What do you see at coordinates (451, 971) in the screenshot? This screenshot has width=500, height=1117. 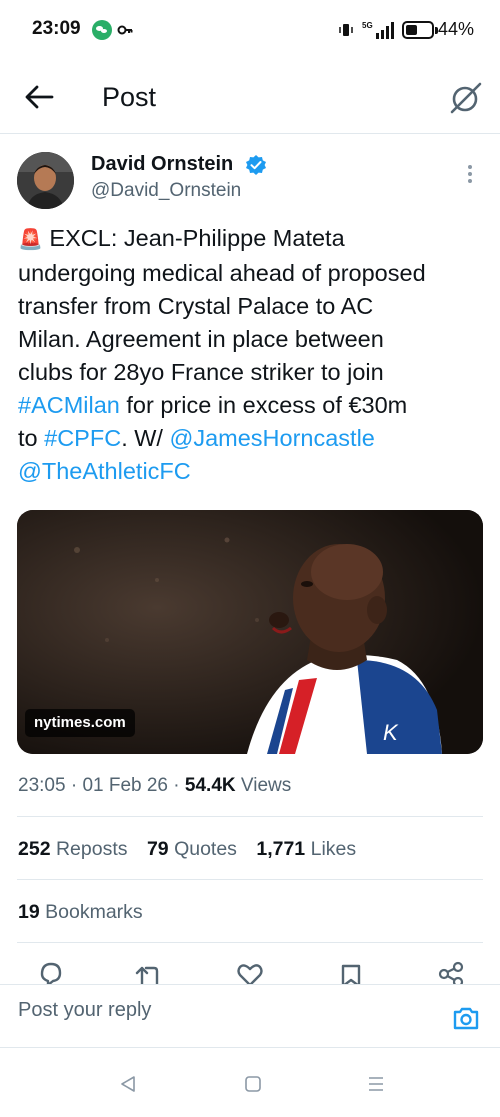 I see `share-icon` at bounding box center [451, 971].